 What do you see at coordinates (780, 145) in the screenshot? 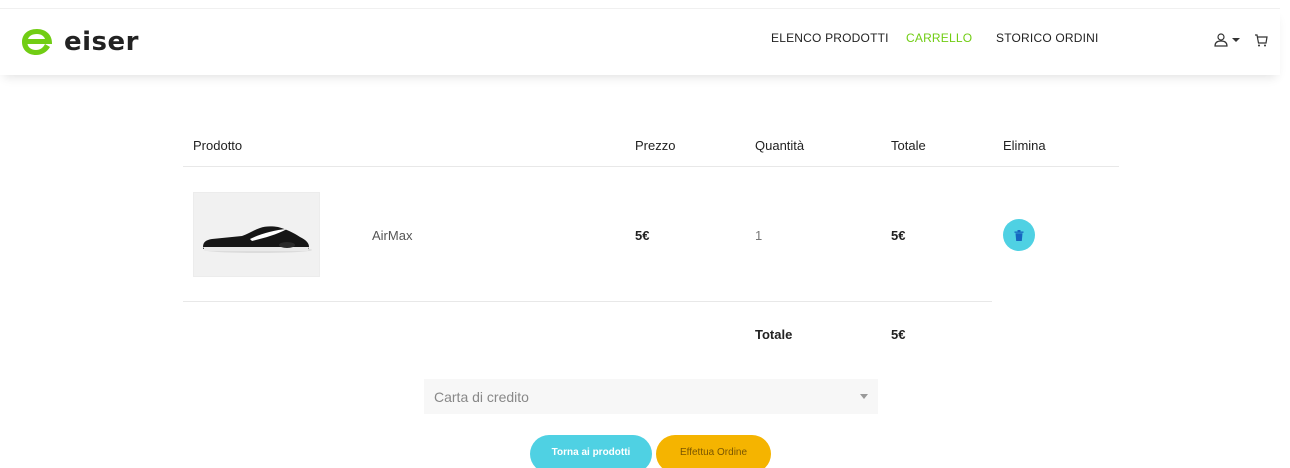
I see `column-header-quantita: Quantità` at bounding box center [780, 145].